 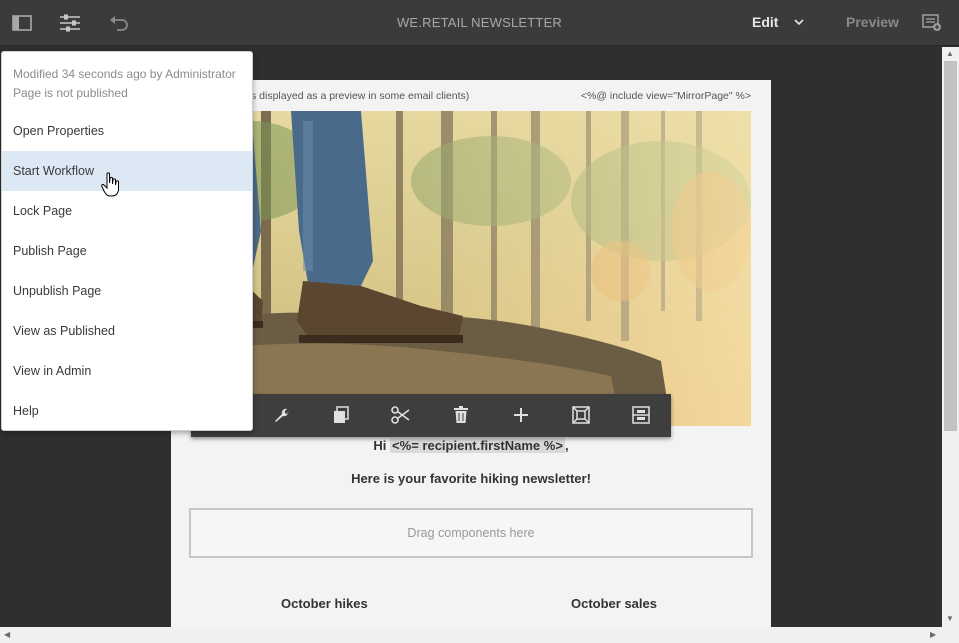 I want to click on october-hikes-title: October hikes, so click(x=324, y=603).